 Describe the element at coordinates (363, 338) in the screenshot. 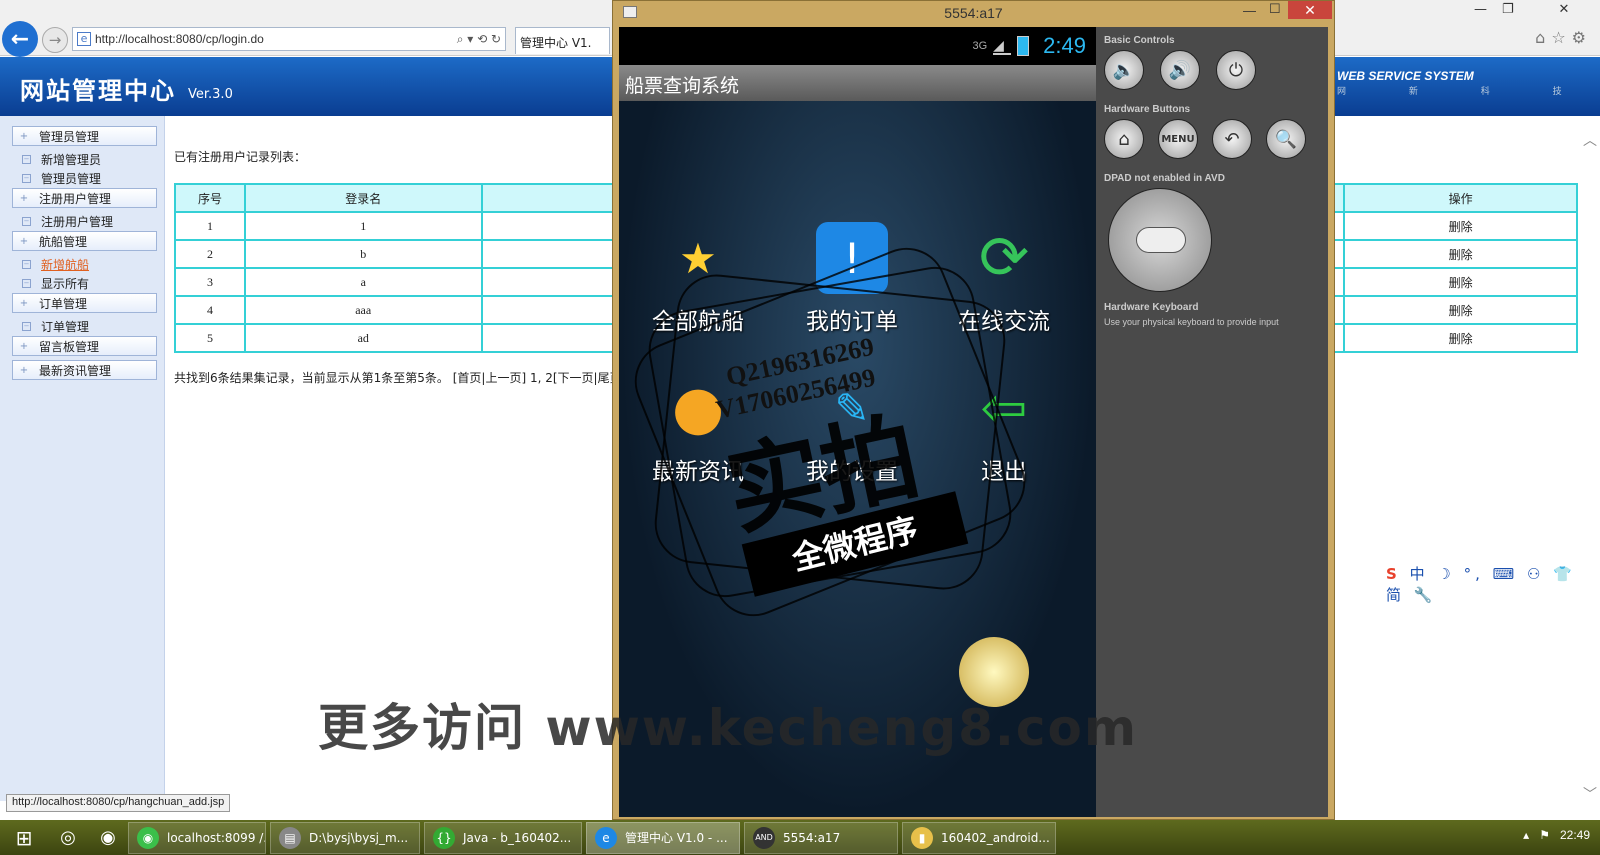

I see `cell-login: ad` at that location.